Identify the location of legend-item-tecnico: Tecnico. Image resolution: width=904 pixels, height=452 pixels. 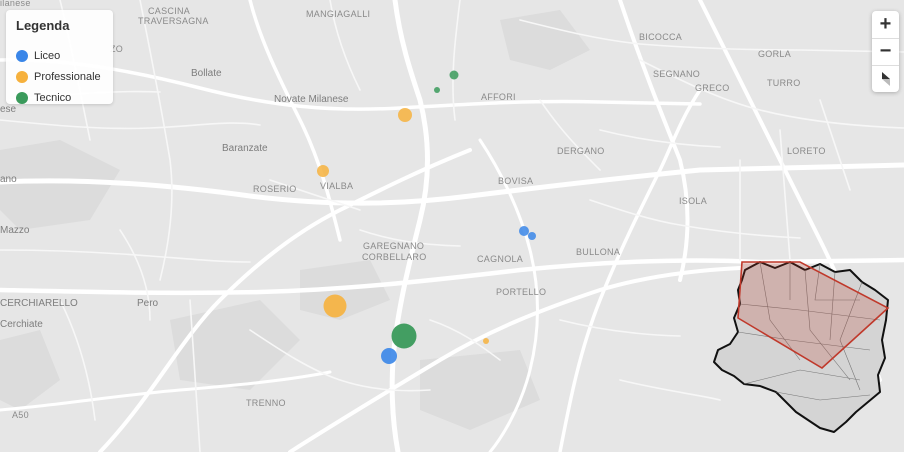
(43, 98).